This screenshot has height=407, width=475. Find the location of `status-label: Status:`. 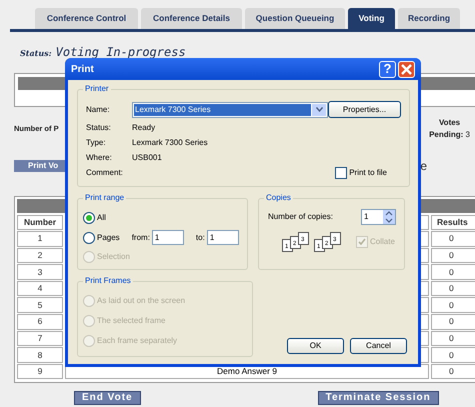

status-label: Status: is located at coordinates (36, 53).